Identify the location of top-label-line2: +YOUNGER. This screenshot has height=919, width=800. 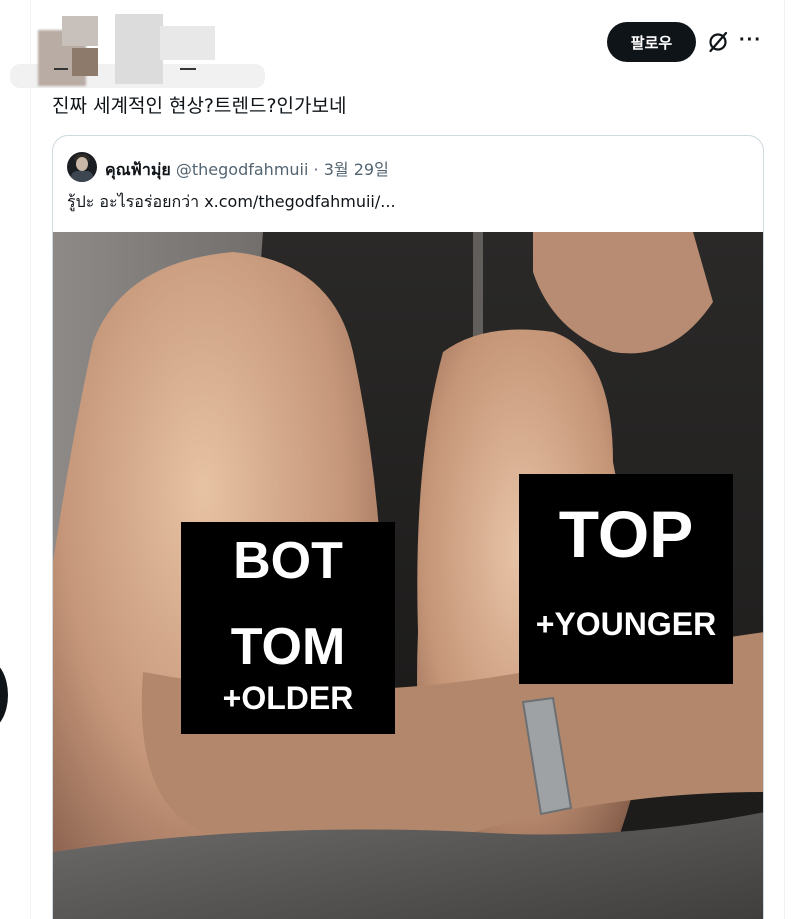
(626, 624).